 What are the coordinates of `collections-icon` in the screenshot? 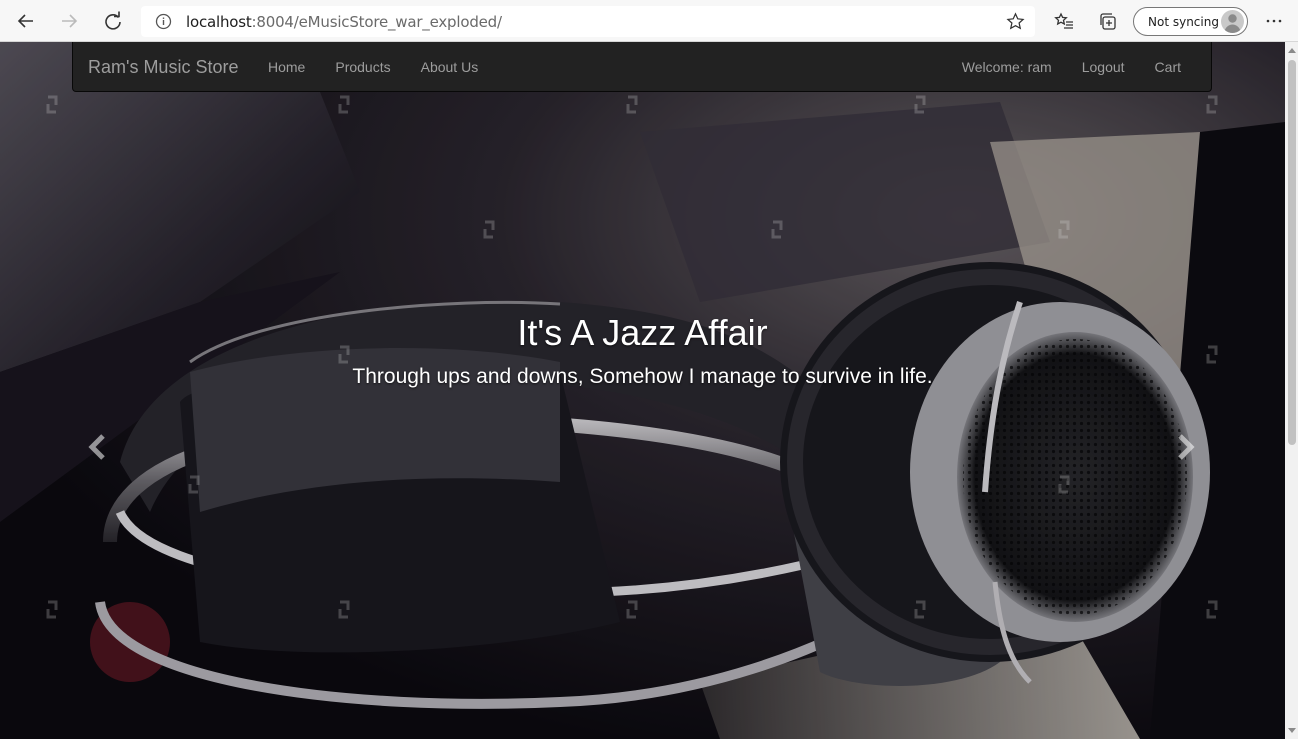 It's located at (1108, 21).